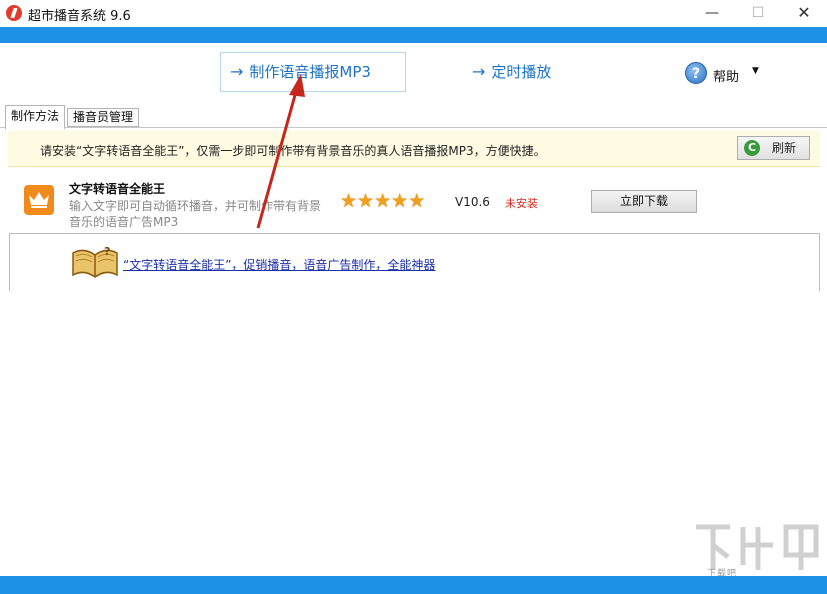 The image size is (827, 594). What do you see at coordinates (35, 117) in the screenshot?
I see `tab-make-method: 制作方法` at bounding box center [35, 117].